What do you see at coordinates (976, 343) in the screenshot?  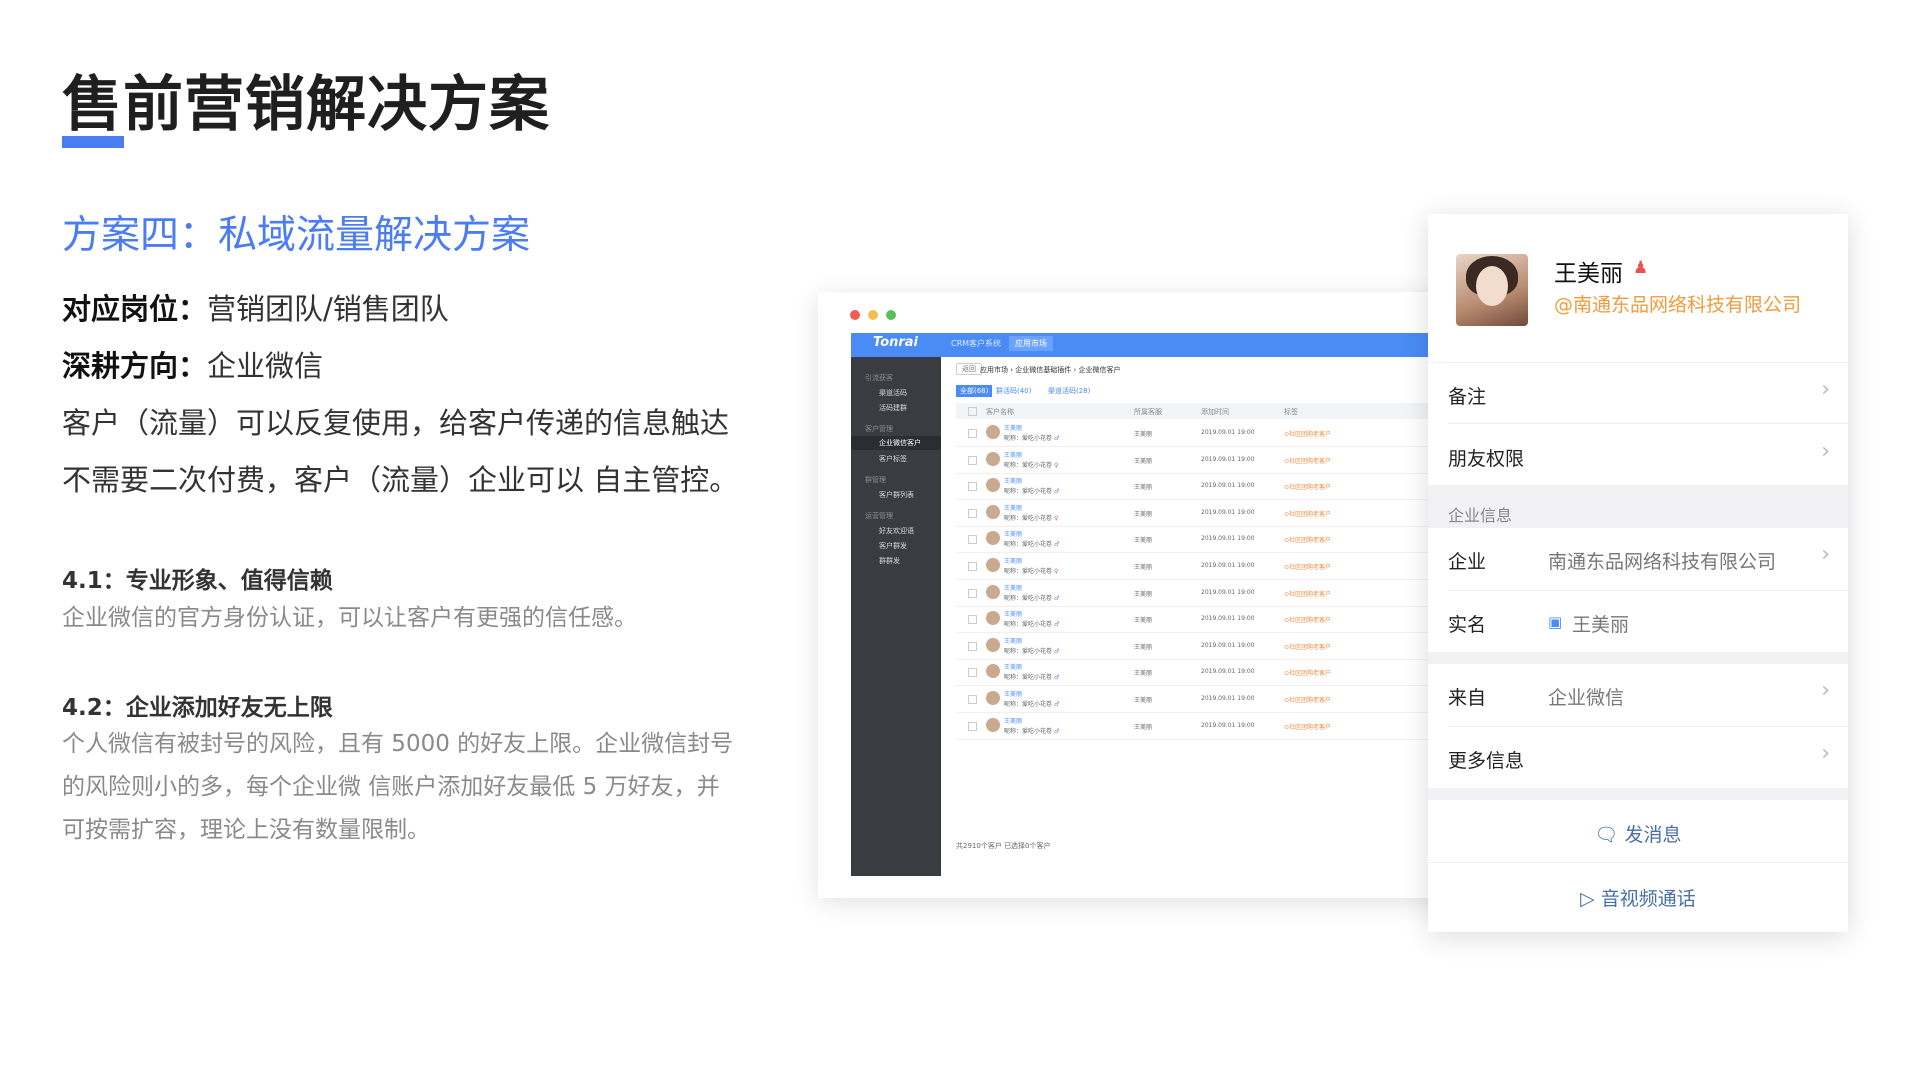 I see `tab-crm: CRM客户系统` at bounding box center [976, 343].